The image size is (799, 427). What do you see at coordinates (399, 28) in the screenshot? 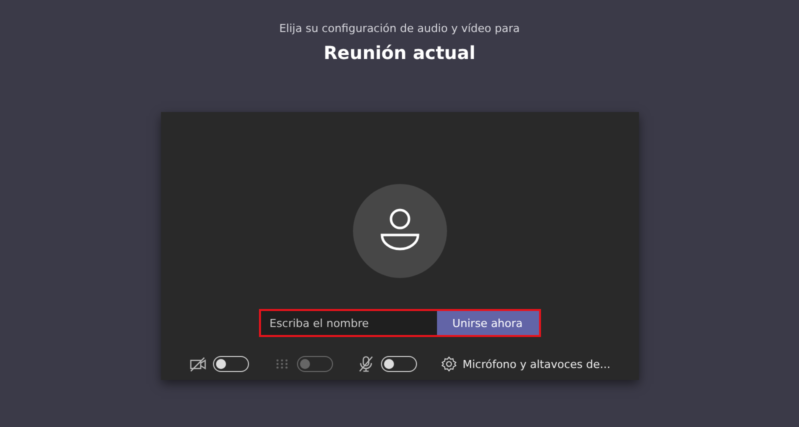
I see `subtitle: Elija su configuración de audio y vídeo para` at bounding box center [399, 28].